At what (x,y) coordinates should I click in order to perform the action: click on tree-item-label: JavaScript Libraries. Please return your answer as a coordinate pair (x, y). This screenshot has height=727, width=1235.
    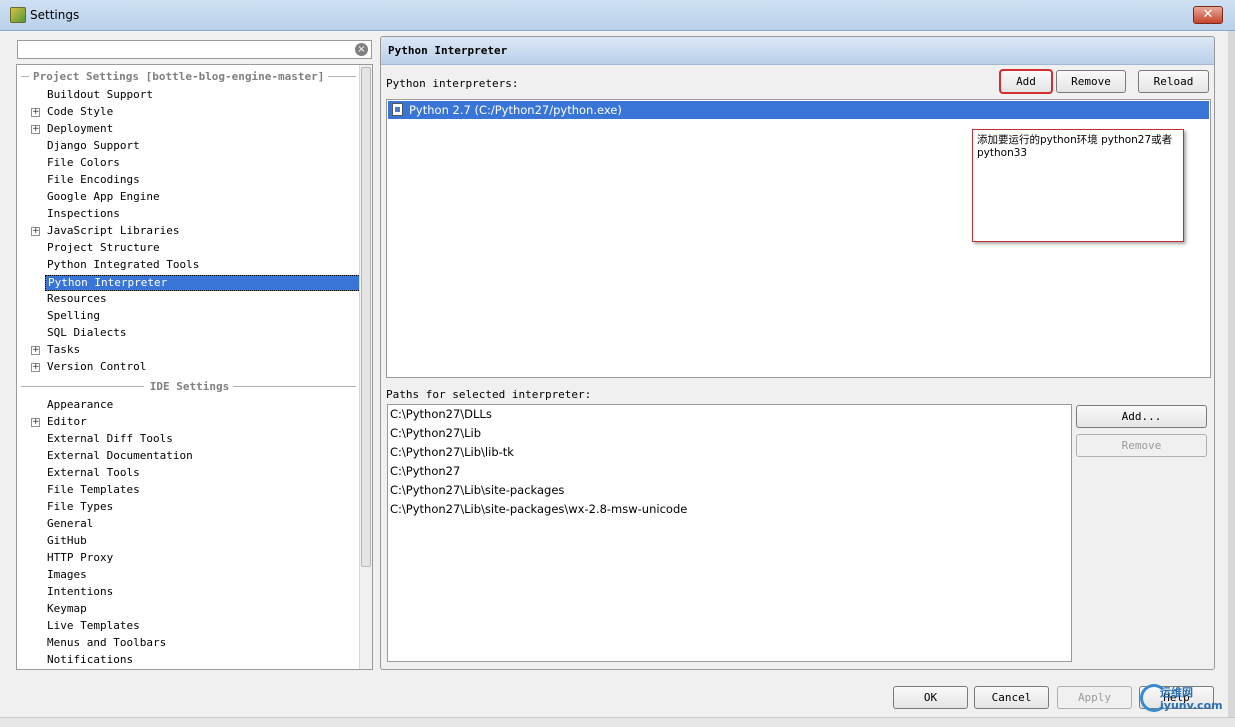
    Looking at the image, I should click on (113, 230).